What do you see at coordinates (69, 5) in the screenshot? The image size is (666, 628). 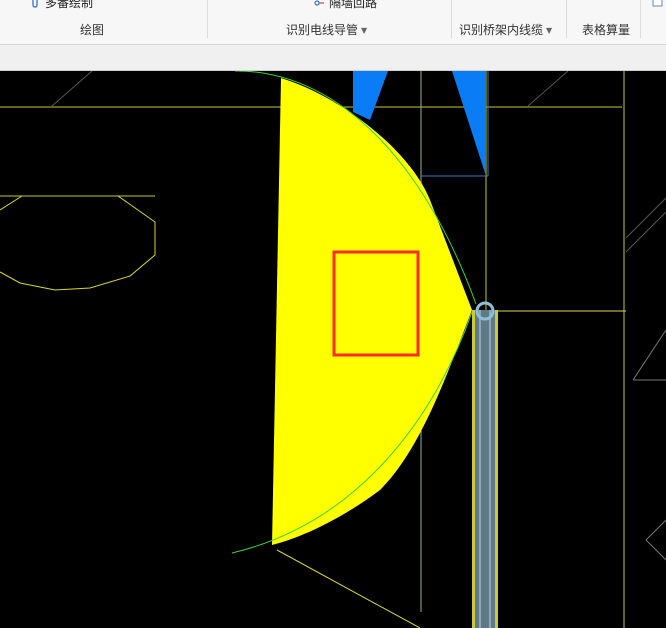 I see `multi-draw-label: 多番绘制` at bounding box center [69, 5].